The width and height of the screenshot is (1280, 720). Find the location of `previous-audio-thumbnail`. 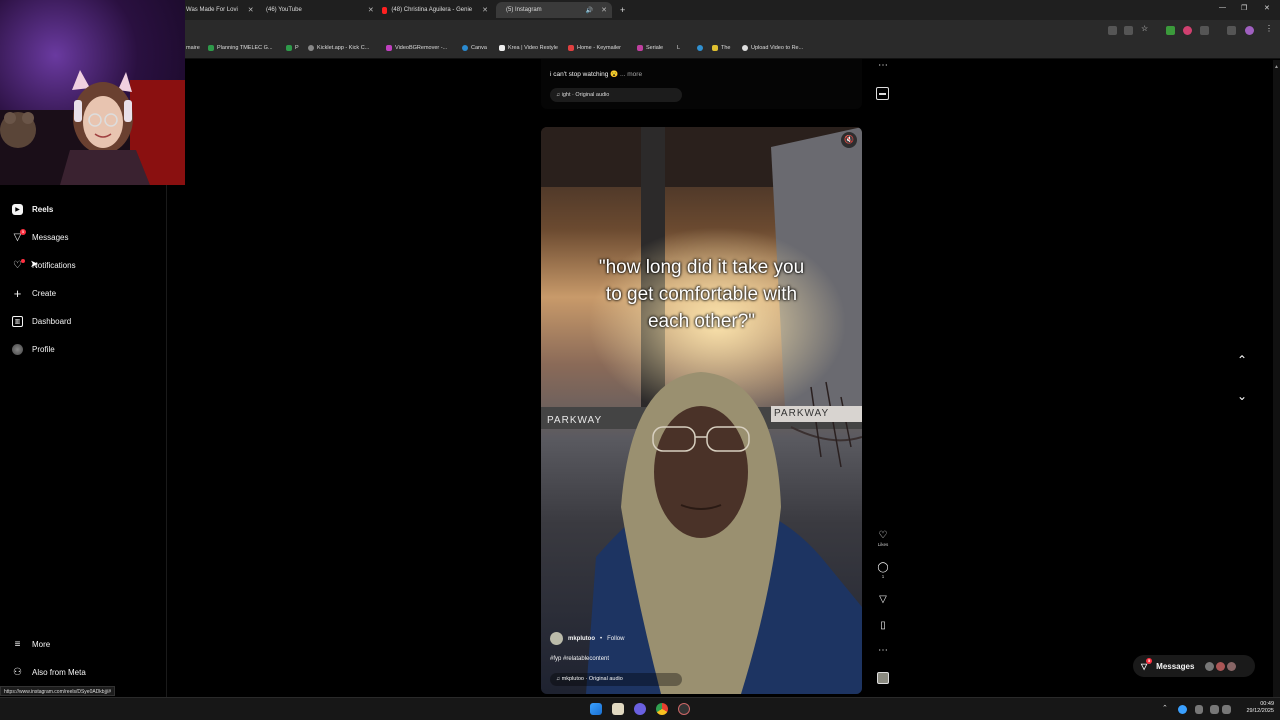

previous-audio-thumbnail is located at coordinates (882, 93).